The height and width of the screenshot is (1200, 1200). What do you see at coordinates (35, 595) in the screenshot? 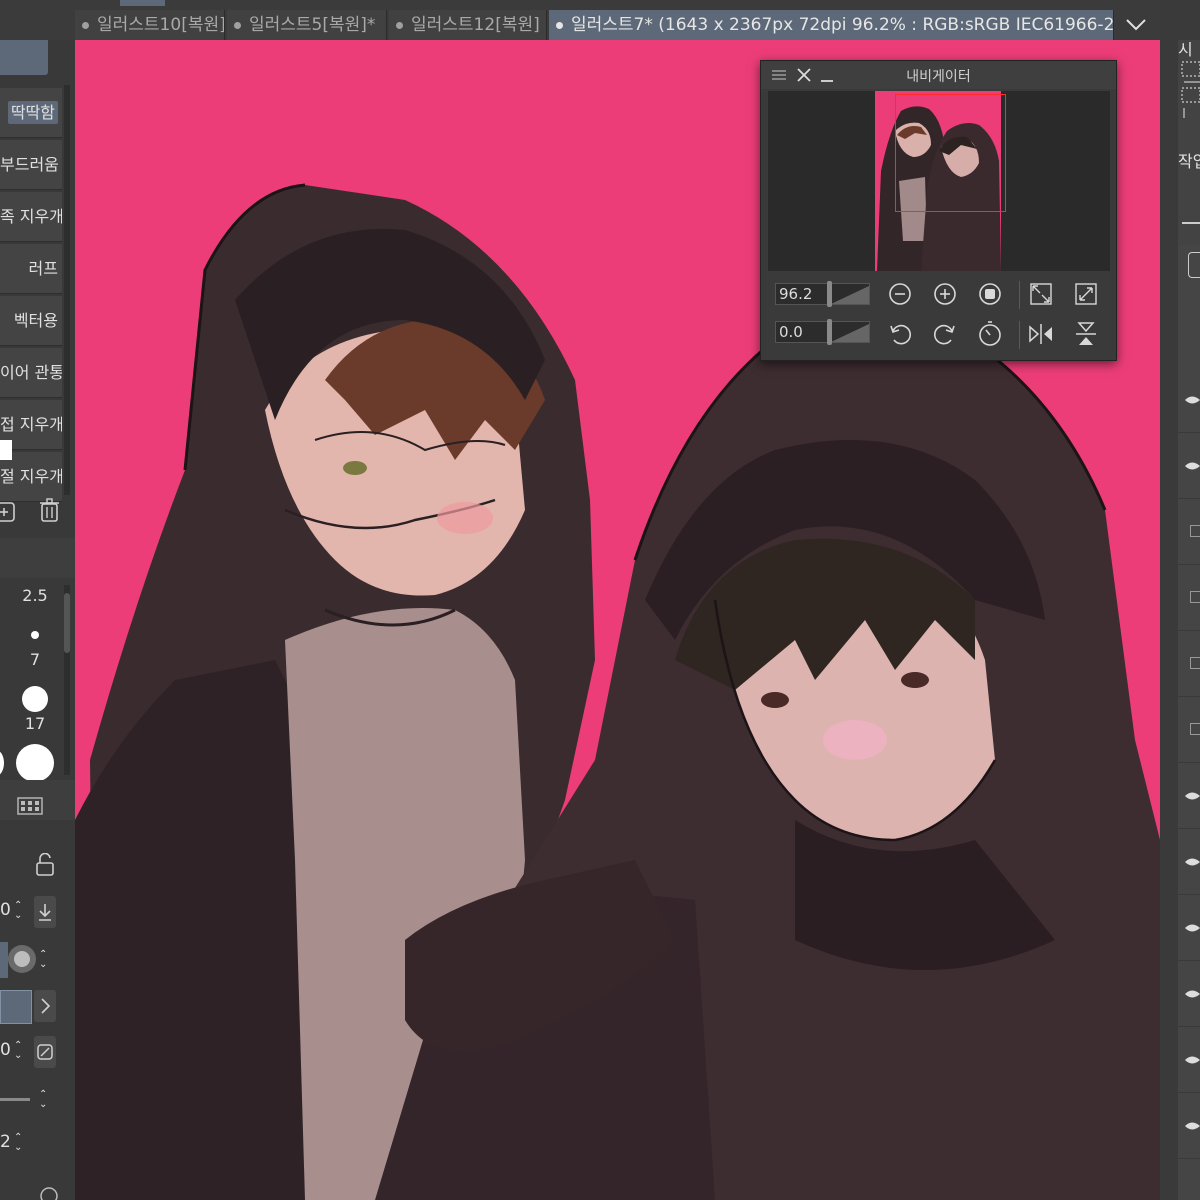
I see `brush-size-2-5: 2.5` at bounding box center [35, 595].